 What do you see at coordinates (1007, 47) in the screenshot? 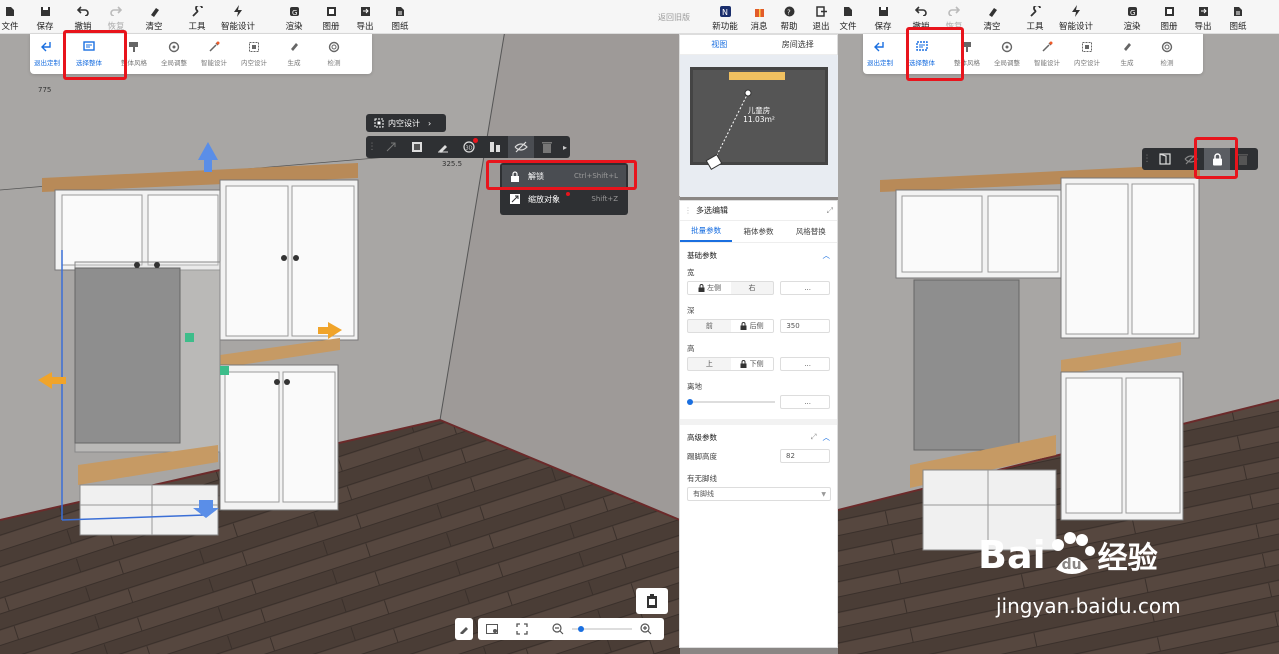
I see `global-adjust-icon` at bounding box center [1007, 47].